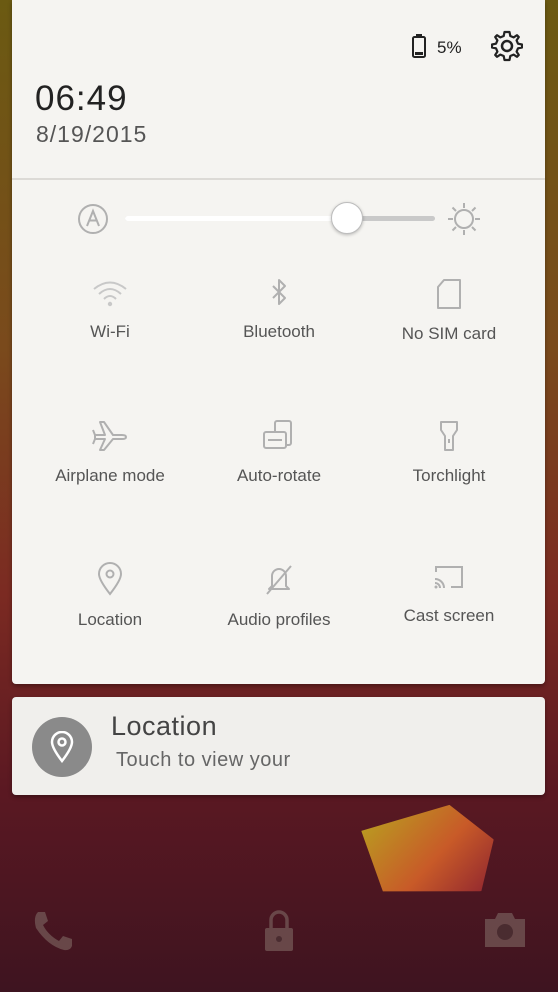  What do you see at coordinates (53, 931) in the screenshot?
I see `phone-icon` at bounding box center [53, 931].